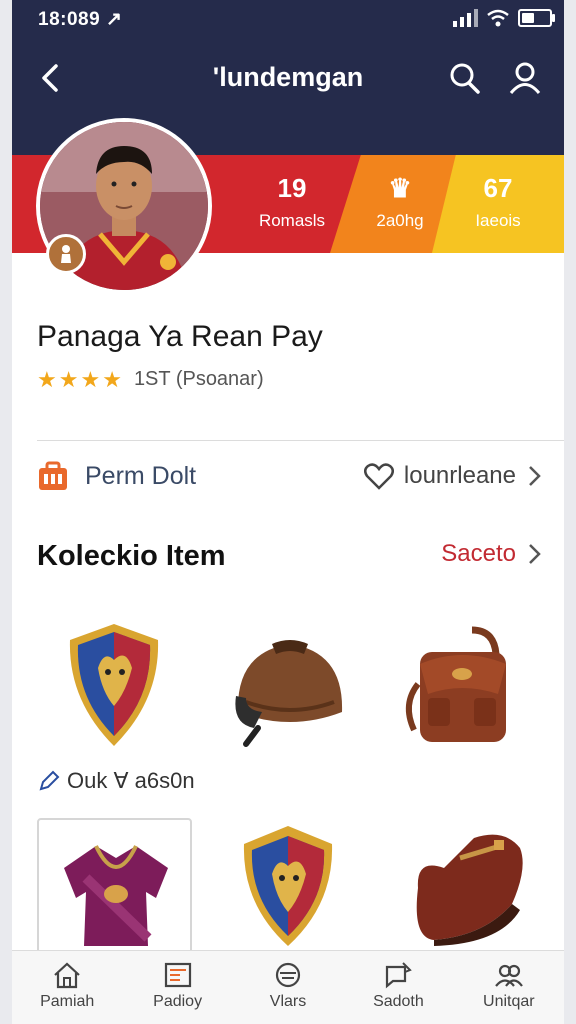 This screenshot has height=1024, width=576. What do you see at coordinates (459, 475) in the screenshot?
I see `favorite-label: lounrleane` at bounding box center [459, 475].